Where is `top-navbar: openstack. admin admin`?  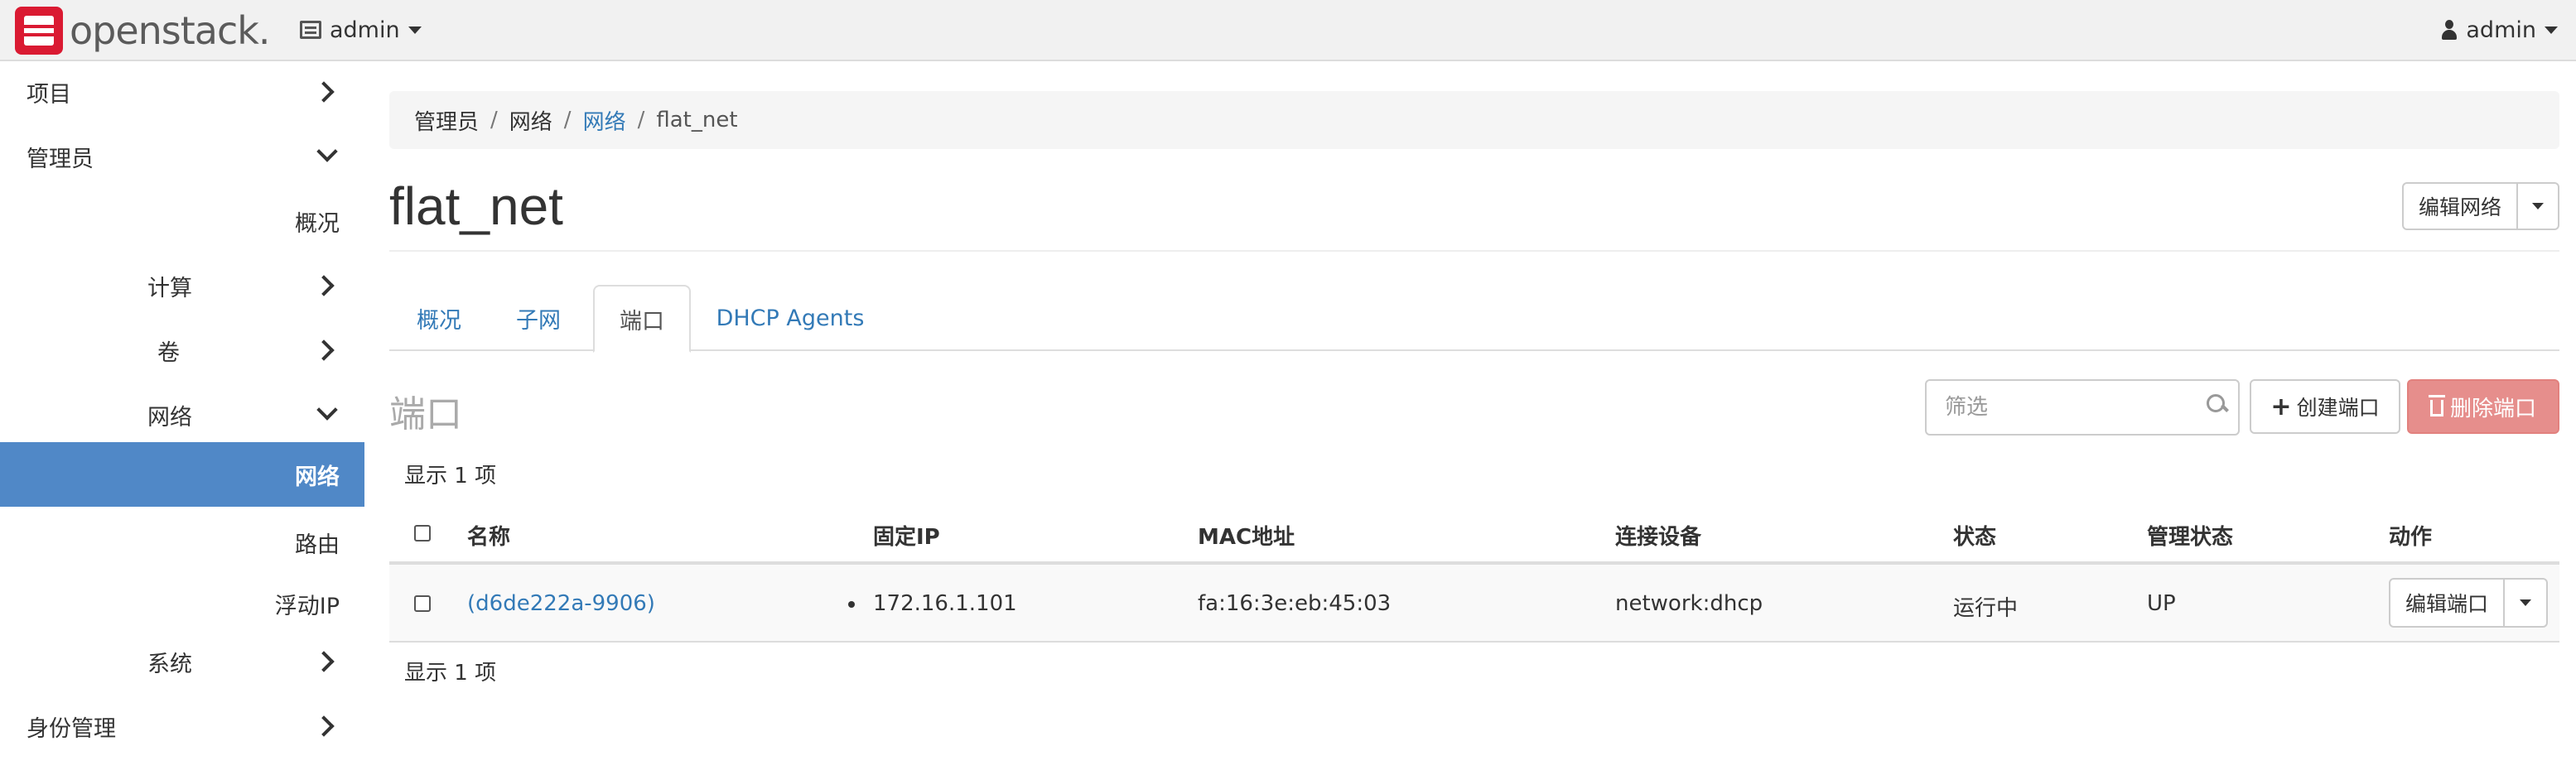
top-navbar: openstack. admin admin is located at coordinates (1288, 30).